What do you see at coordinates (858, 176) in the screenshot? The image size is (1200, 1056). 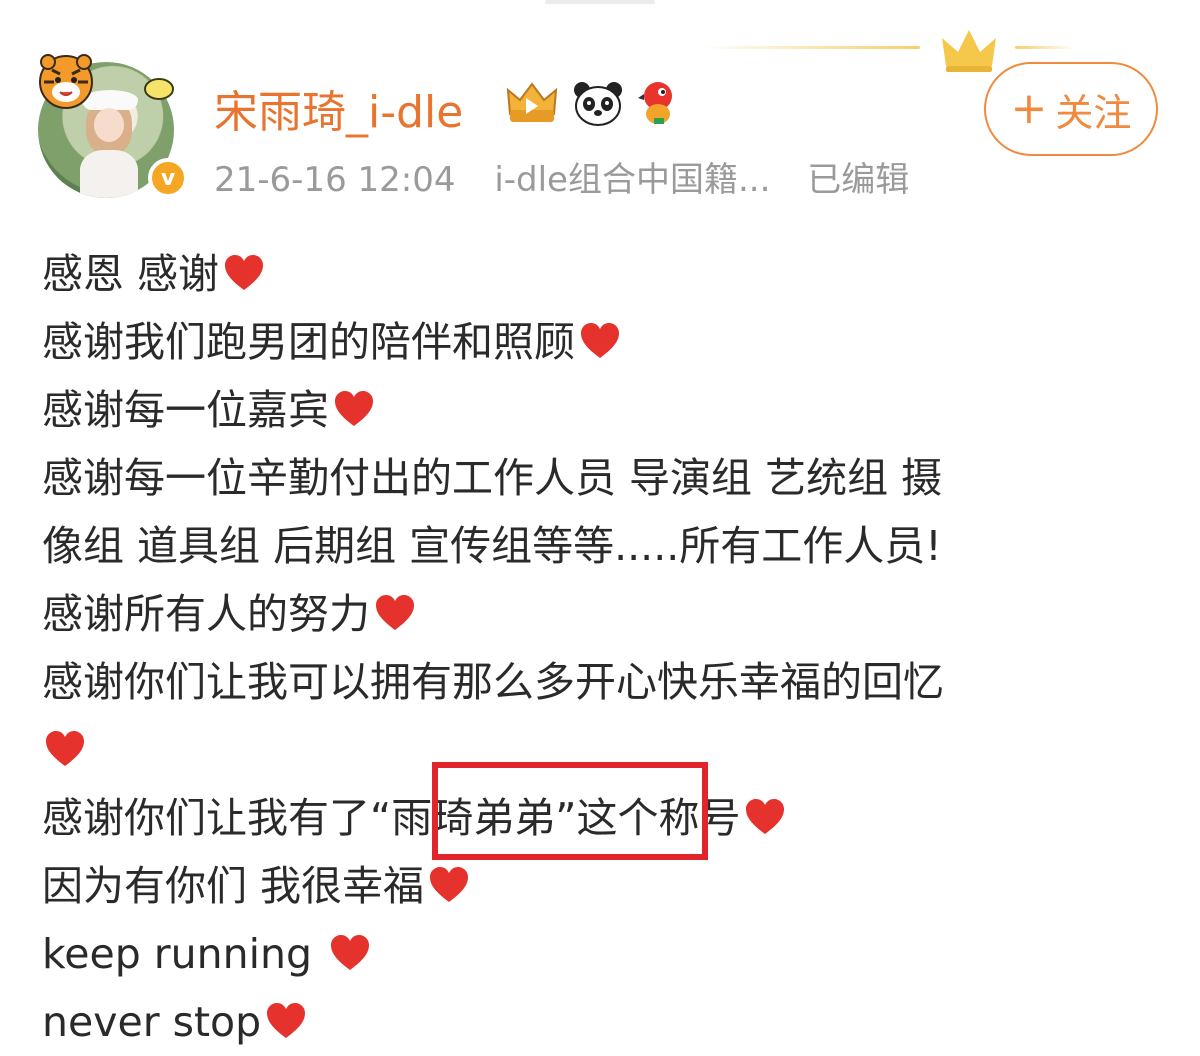 I see `edited-label: 已编辑` at bounding box center [858, 176].